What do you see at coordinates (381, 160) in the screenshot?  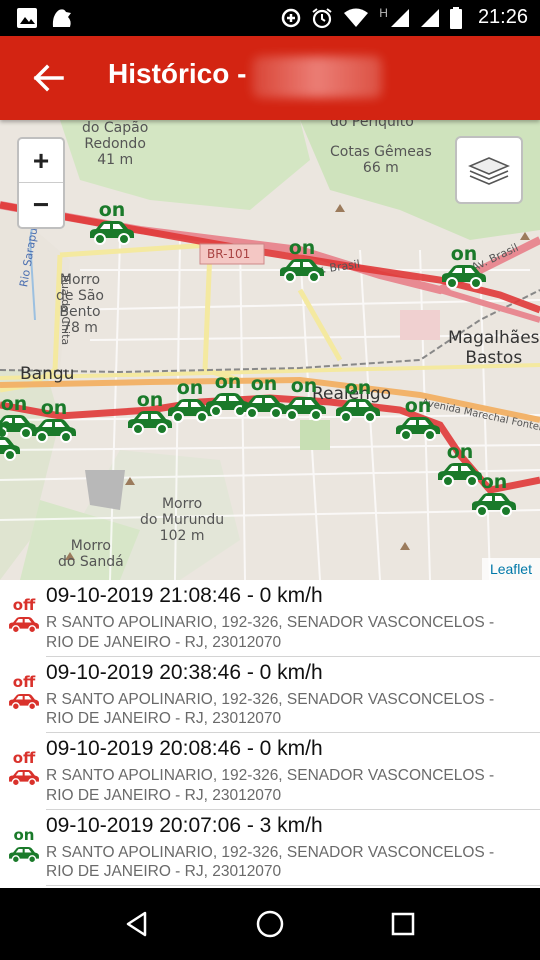 I see `map-label-cotas: Cotas Gêmeas 66 m` at bounding box center [381, 160].